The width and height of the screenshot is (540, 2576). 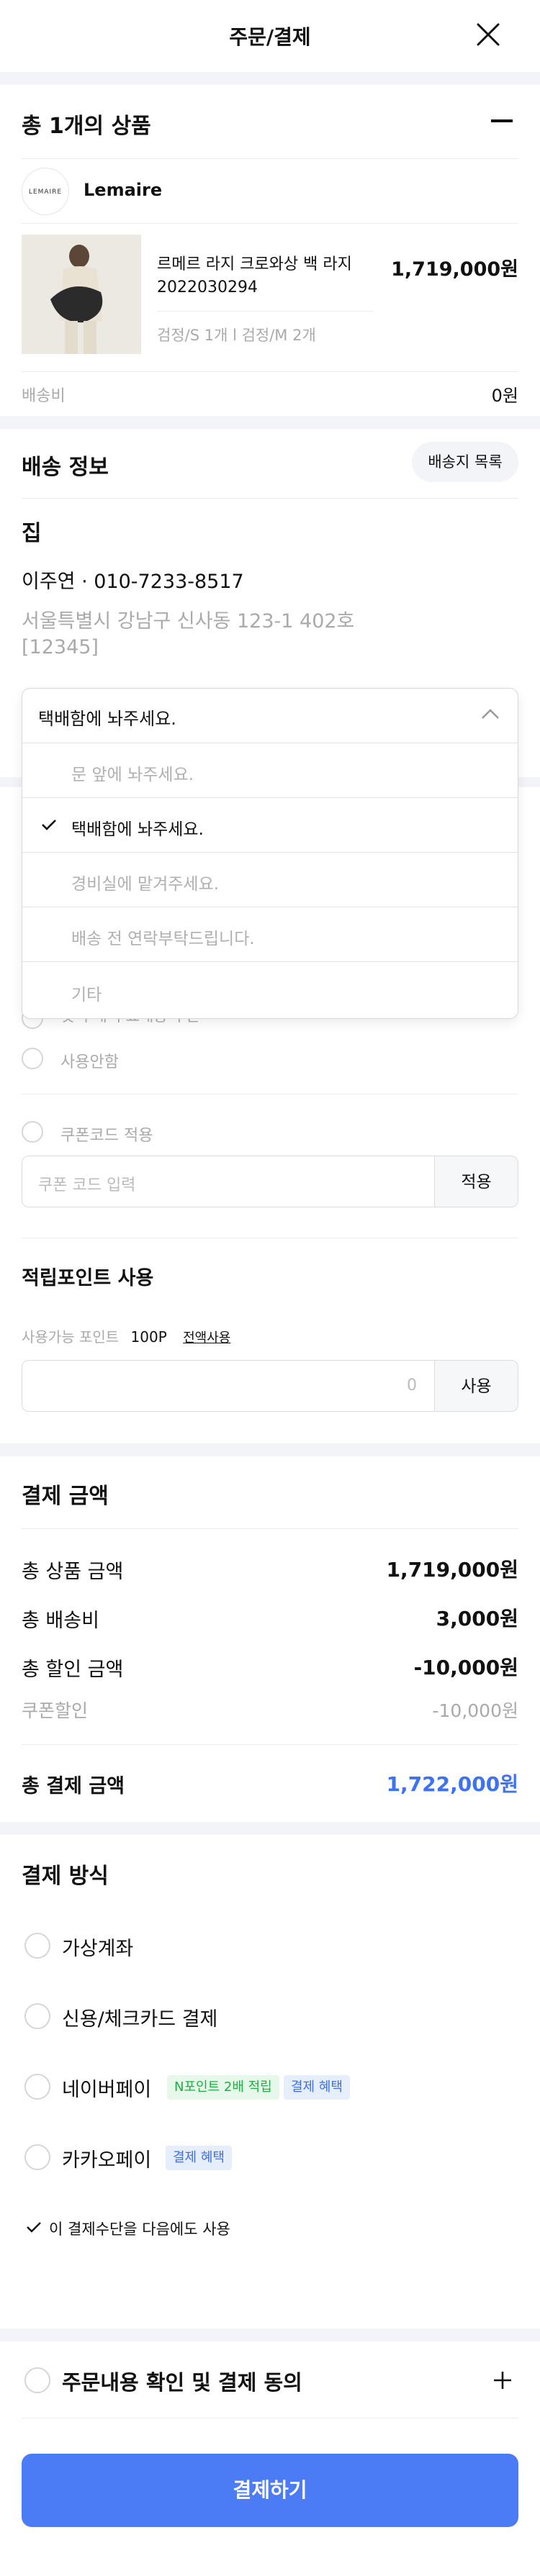 What do you see at coordinates (71, 1337) in the screenshot?
I see `points-available-label: 사용가능 포인트` at bounding box center [71, 1337].